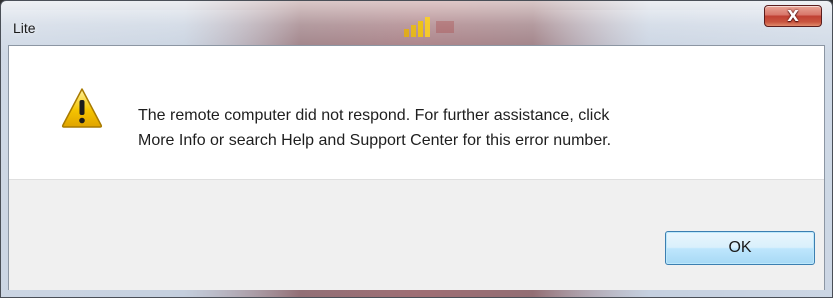 This screenshot has width=833, height=298. I want to click on title-bar: Lite X, so click(416, 19).